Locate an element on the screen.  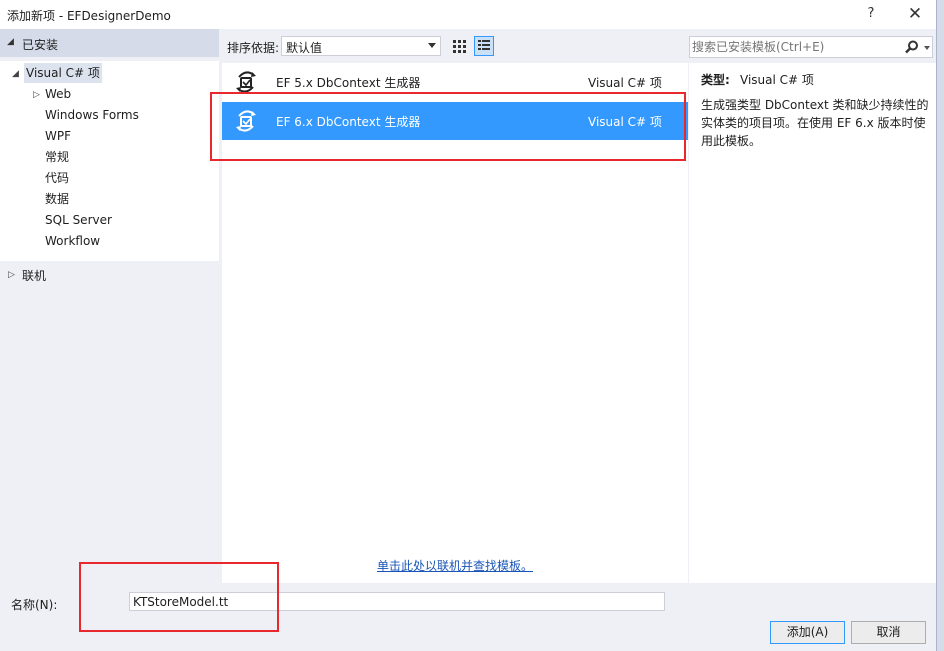
tree-item-label: Workflow is located at coordinates (73, 241).